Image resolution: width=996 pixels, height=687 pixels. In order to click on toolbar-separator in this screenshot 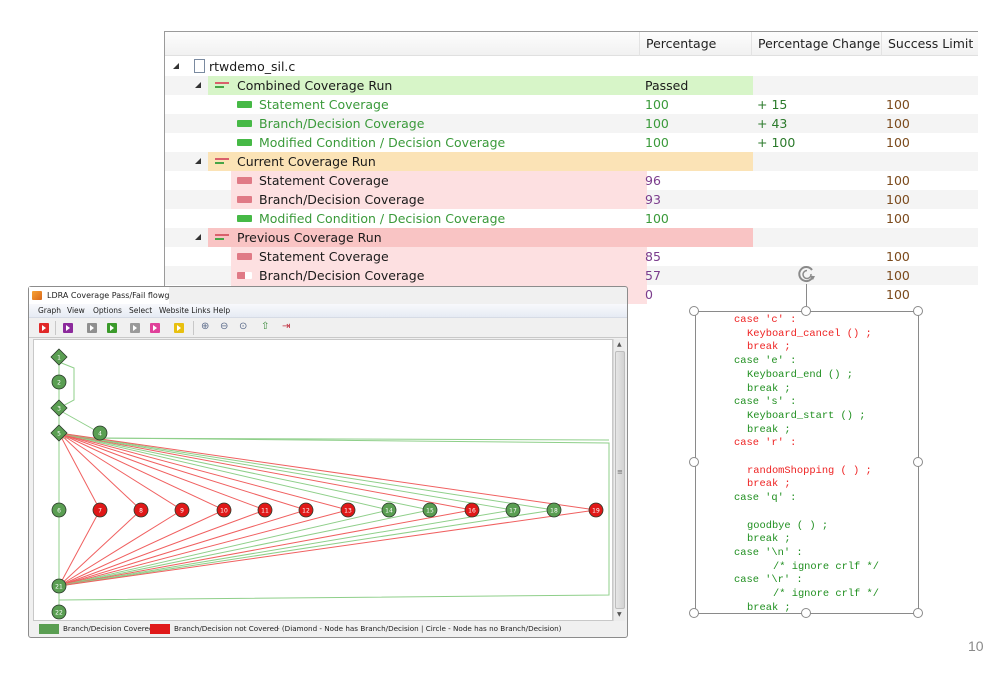, I will do `click(193, 328)`.